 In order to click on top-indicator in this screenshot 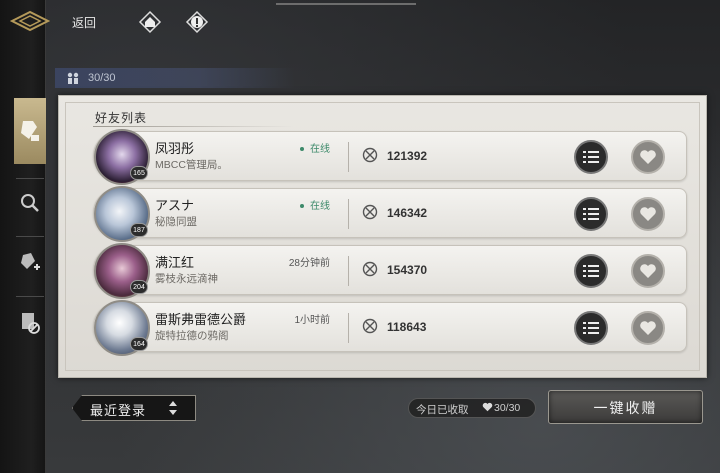, I will do `click(346, 4)`.